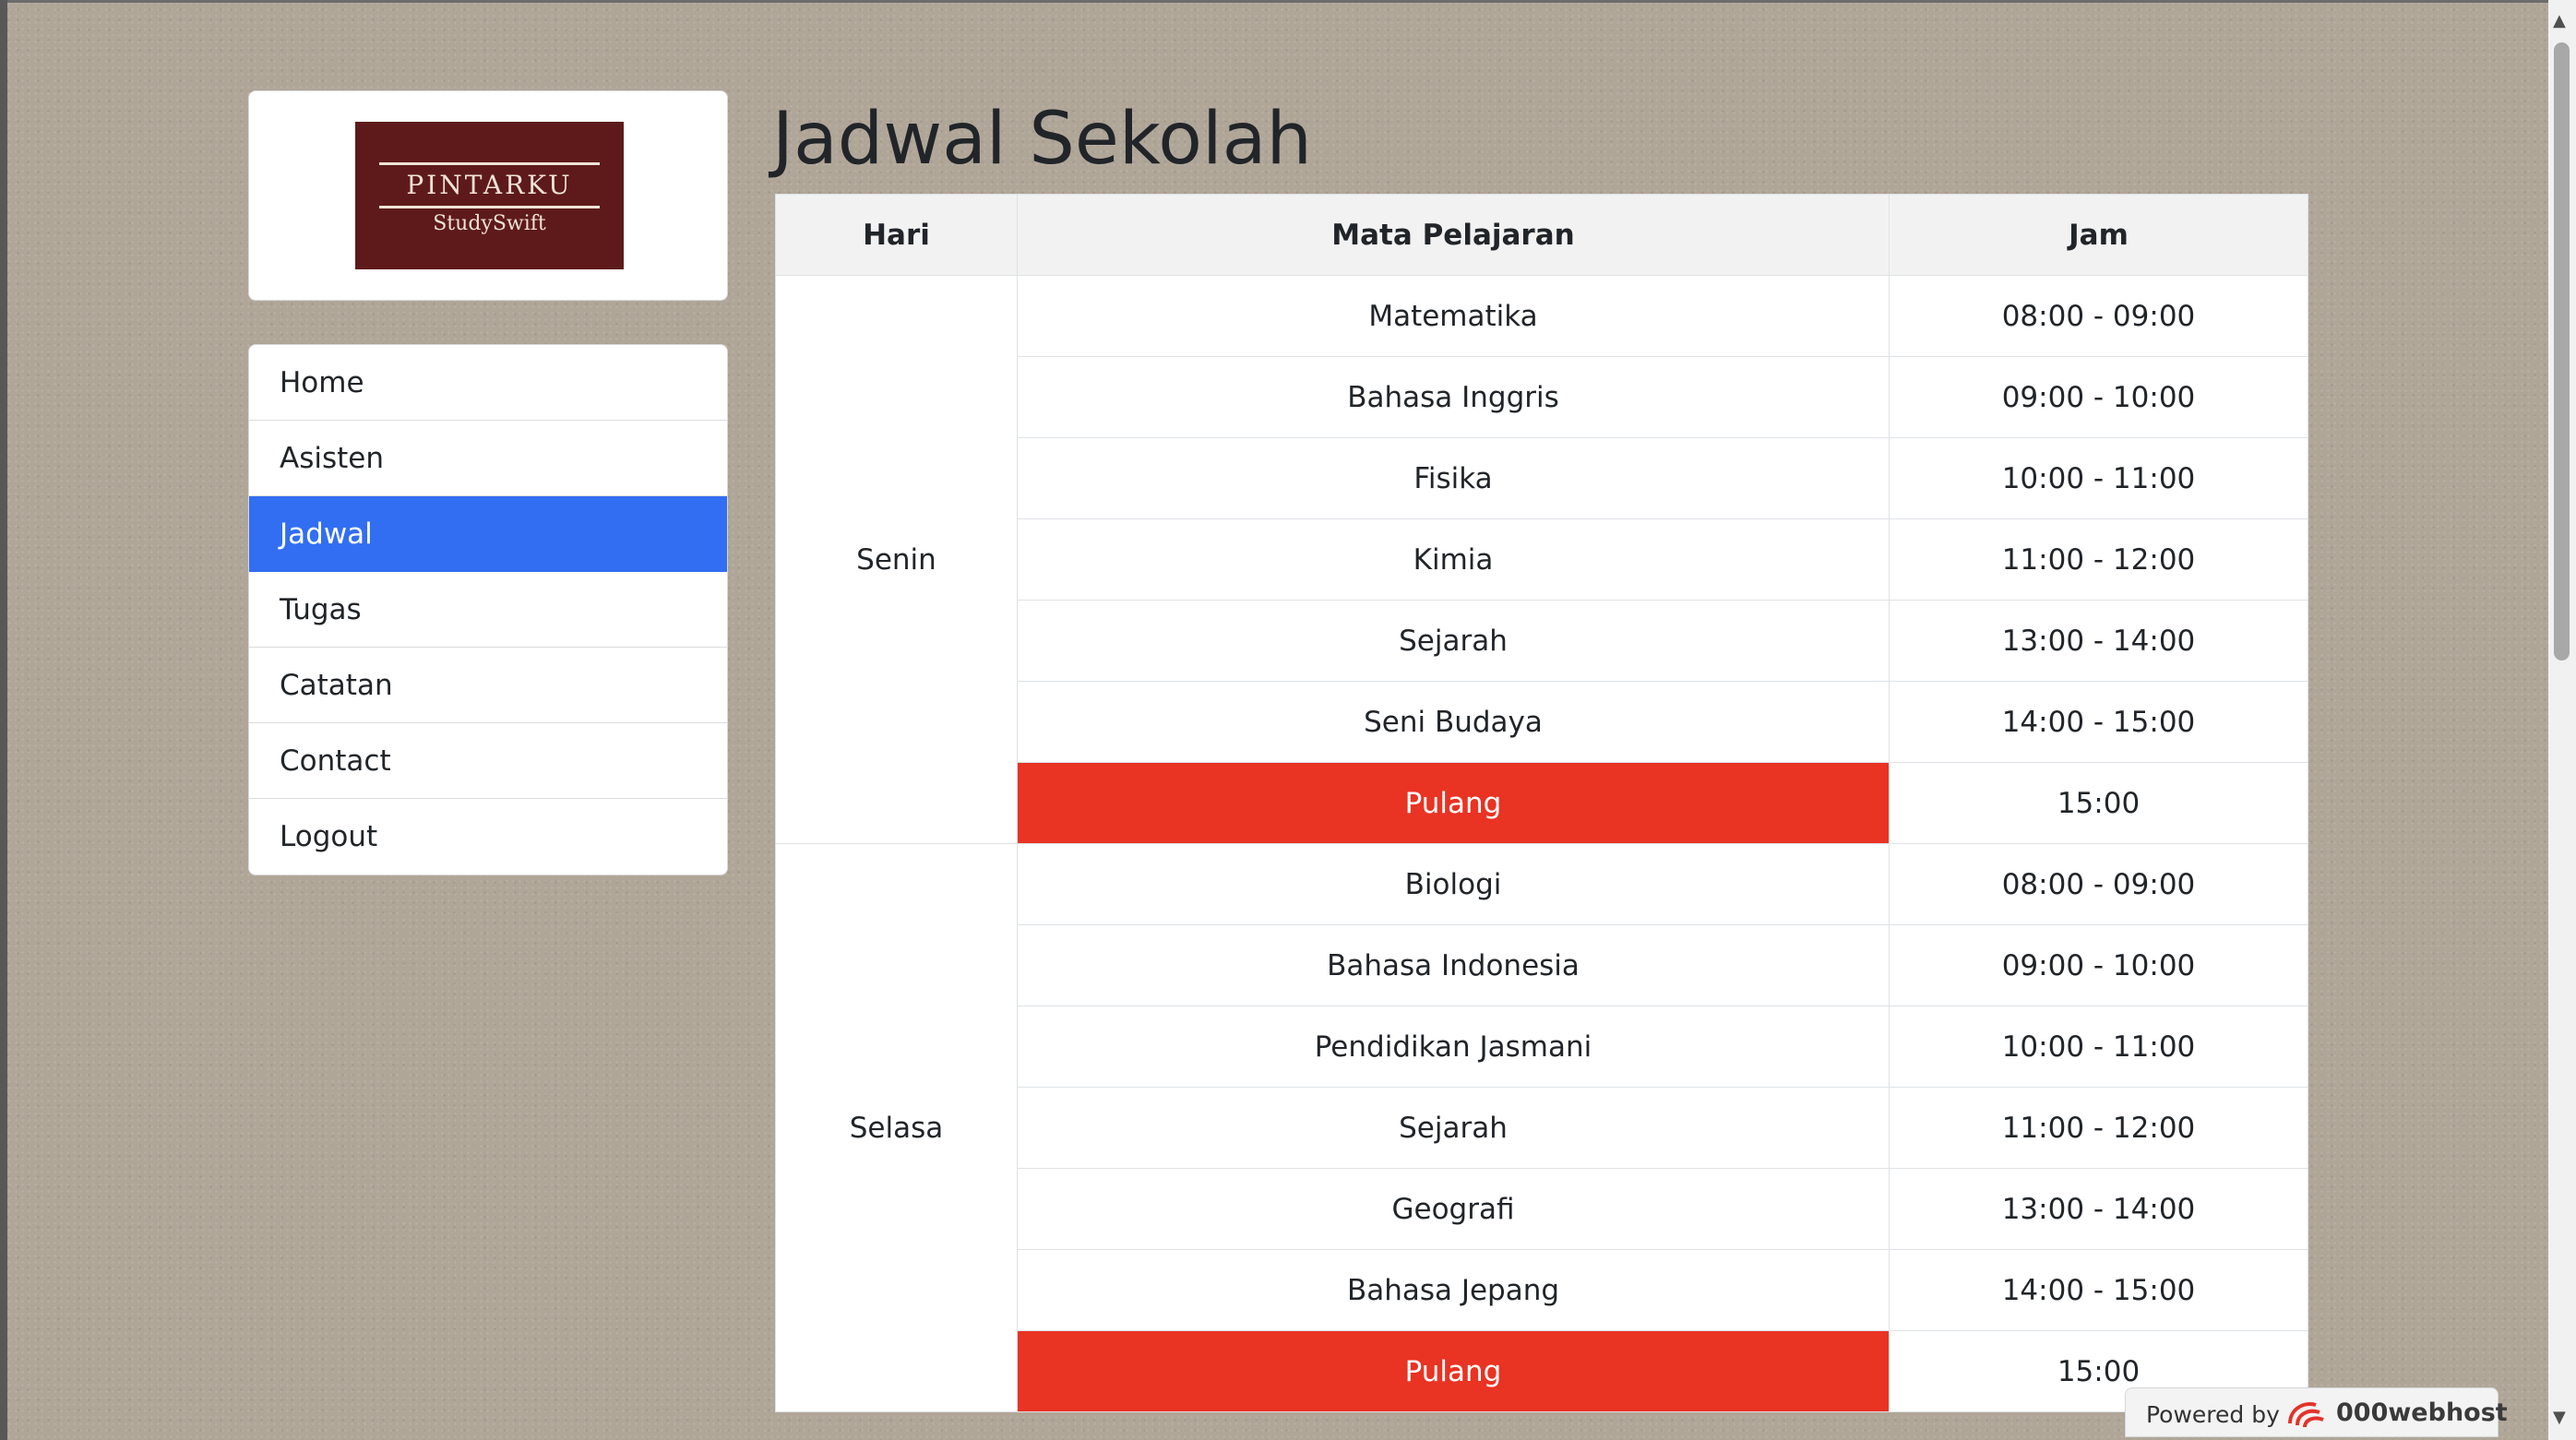 Image resolution: width=2576 pixels, height=1440 pixels. What do you see at coordinates (1453, 1209) in the screenshot?
I see `subject-cell: Geografi` at bounding box center [1453, 1209].